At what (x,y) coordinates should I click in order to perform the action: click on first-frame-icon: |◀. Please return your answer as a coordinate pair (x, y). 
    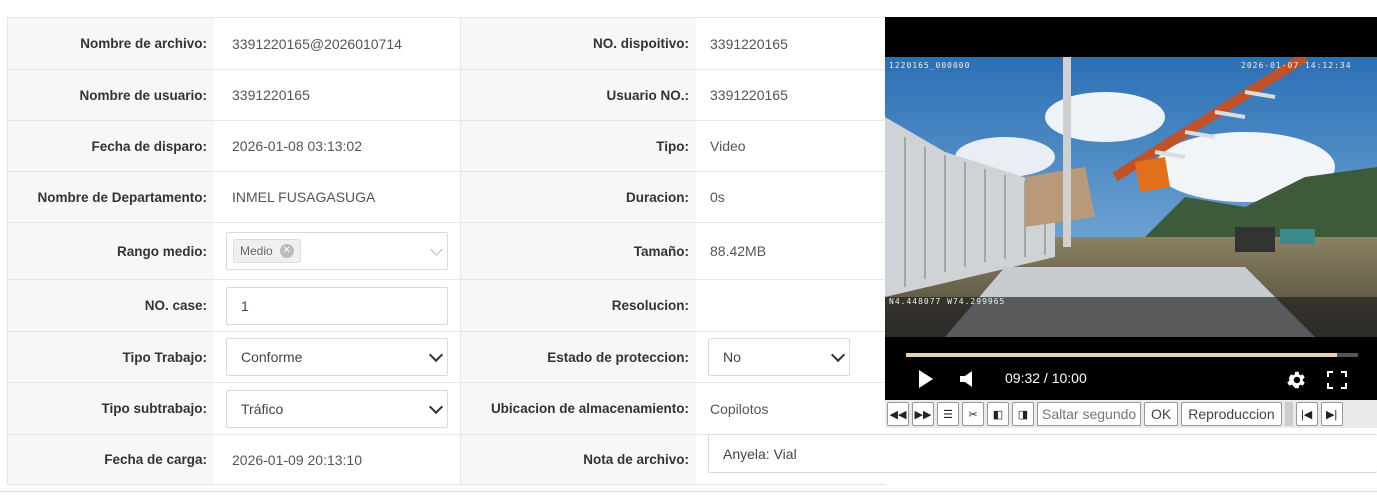
    Looking at the image, I should click on (1306, 414).